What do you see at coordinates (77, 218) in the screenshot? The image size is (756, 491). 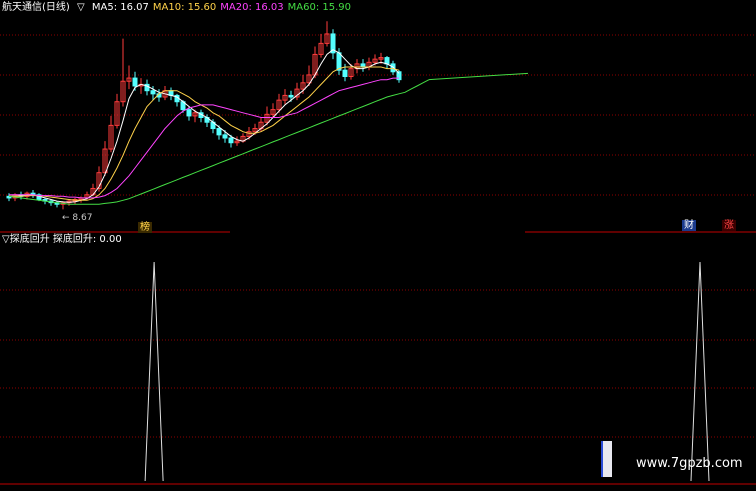 I see `low-price-label: ← 8.67` at bounding box center [77, 218].